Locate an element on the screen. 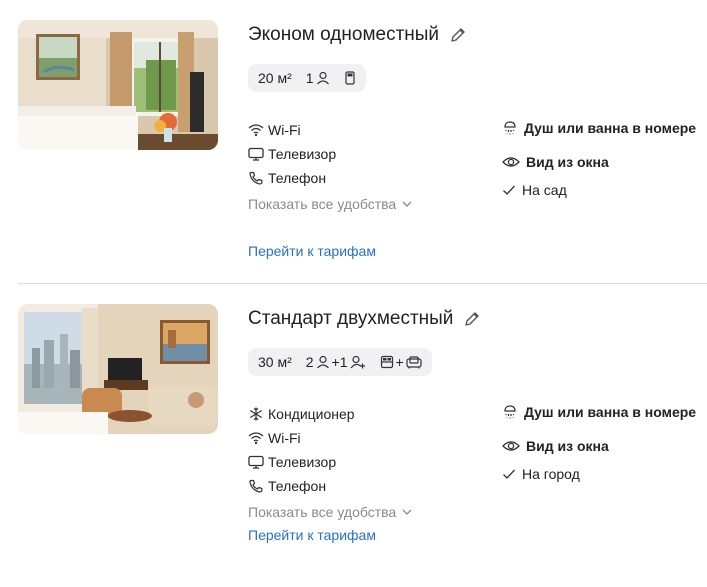  sofa-bed-icon is located at coordinates (414, 362).